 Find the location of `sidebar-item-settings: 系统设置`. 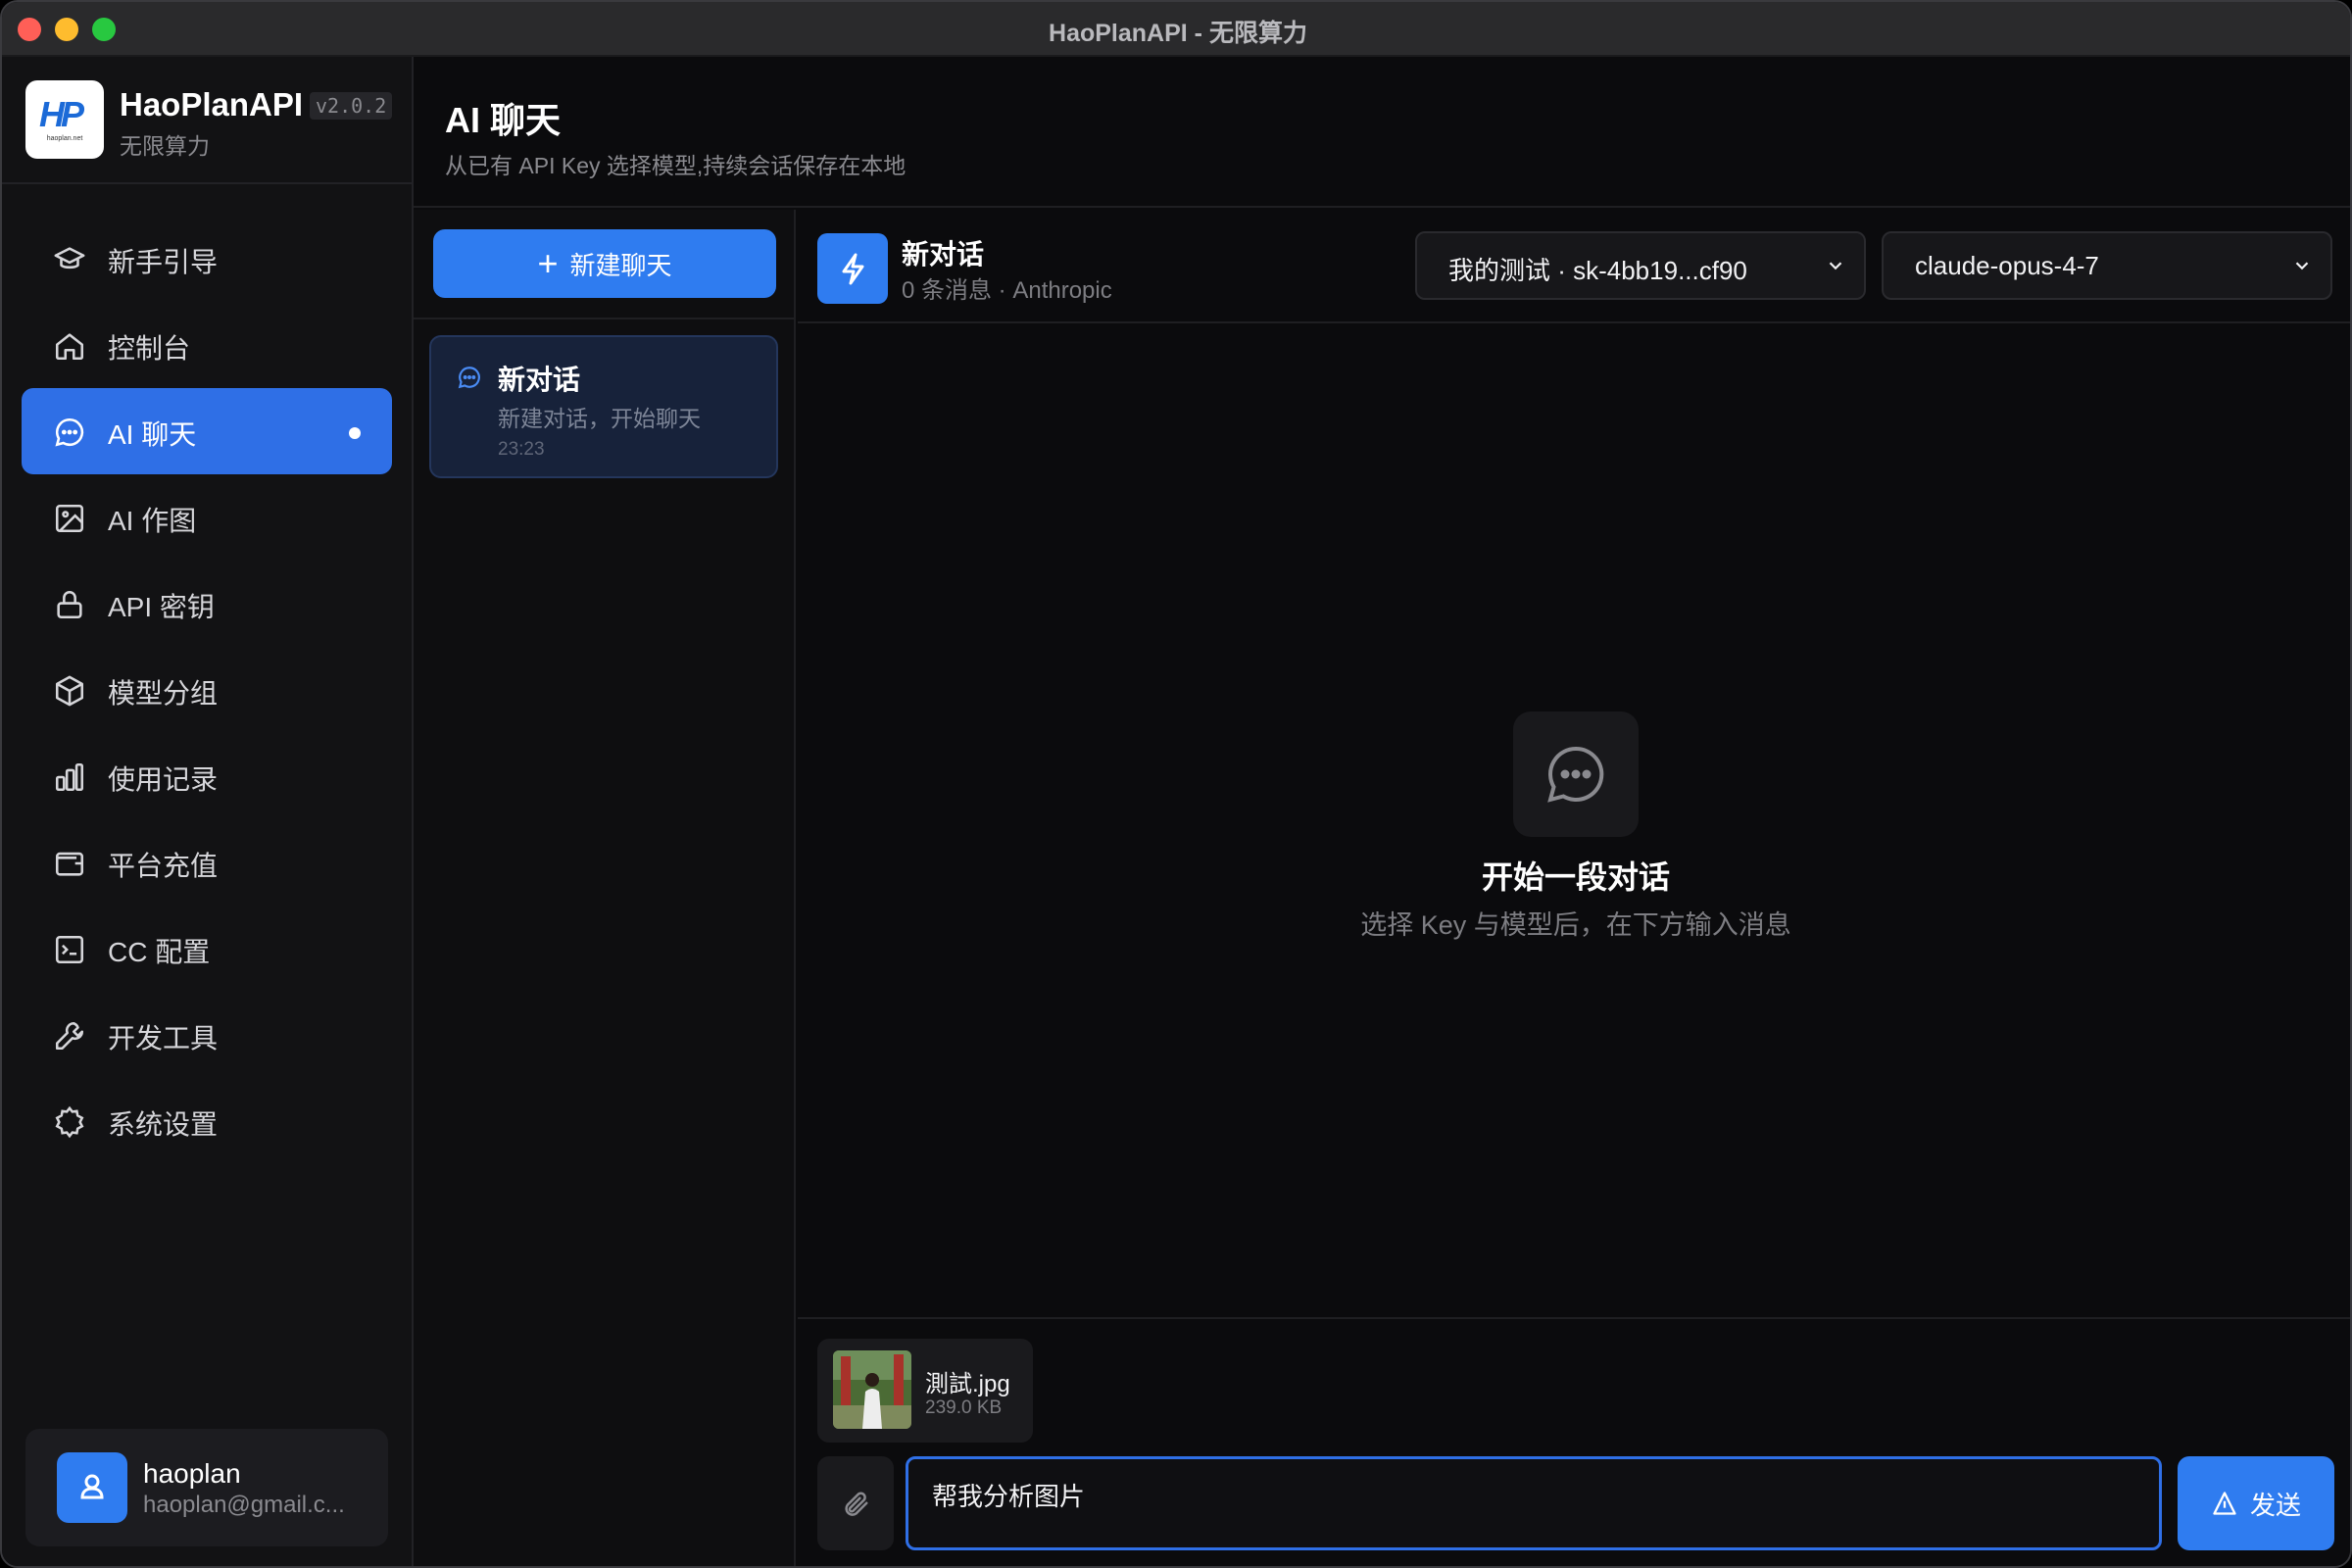

sidebar-item-settings: 系统设置 is located at coordinates (207, 1121).